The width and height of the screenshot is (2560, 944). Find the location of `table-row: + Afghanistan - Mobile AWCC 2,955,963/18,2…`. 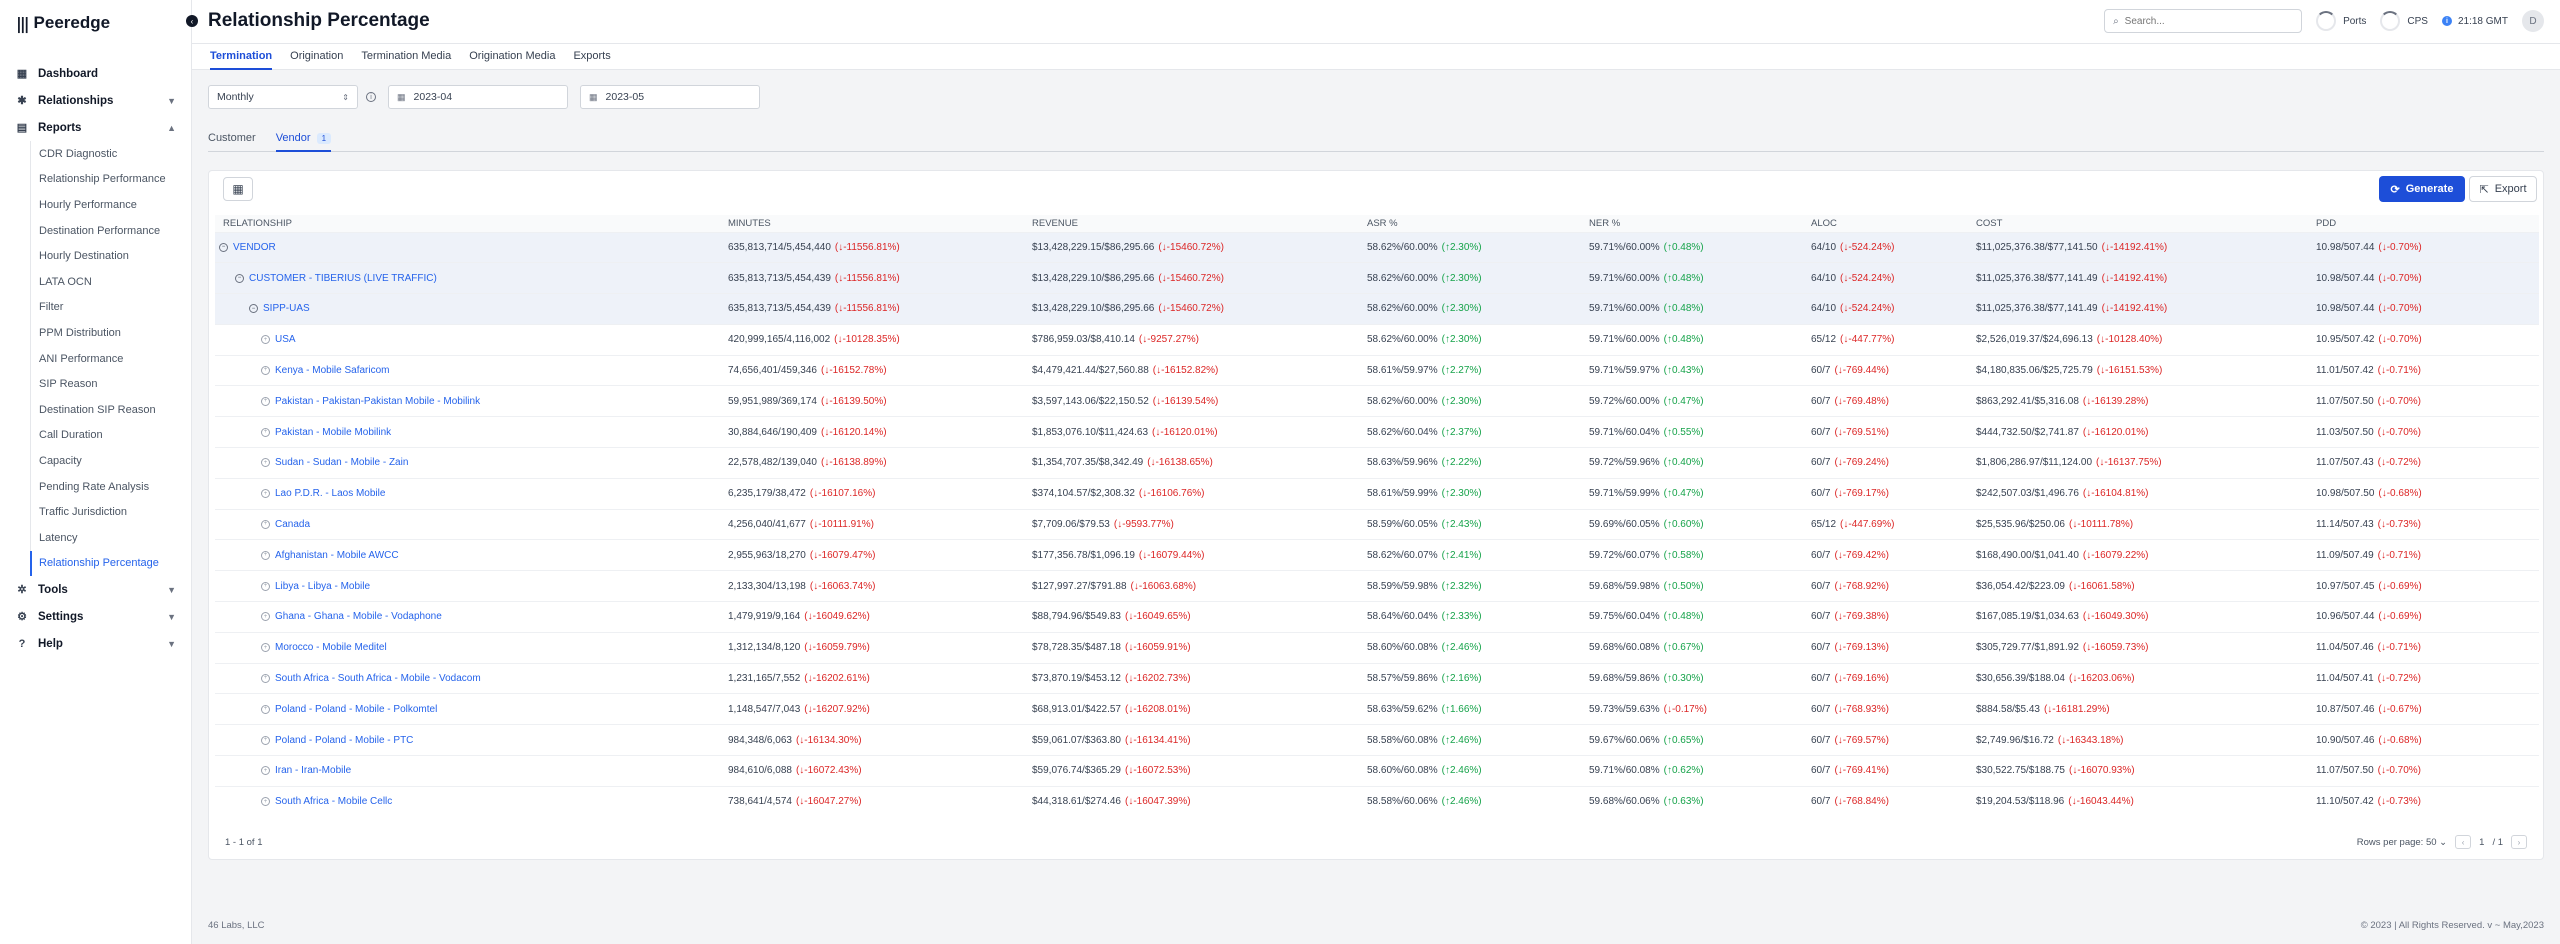

table-row: + Afghanistan - Mobile AWCC 2,955,963/18,2… is located at coordinates (1377, 555).